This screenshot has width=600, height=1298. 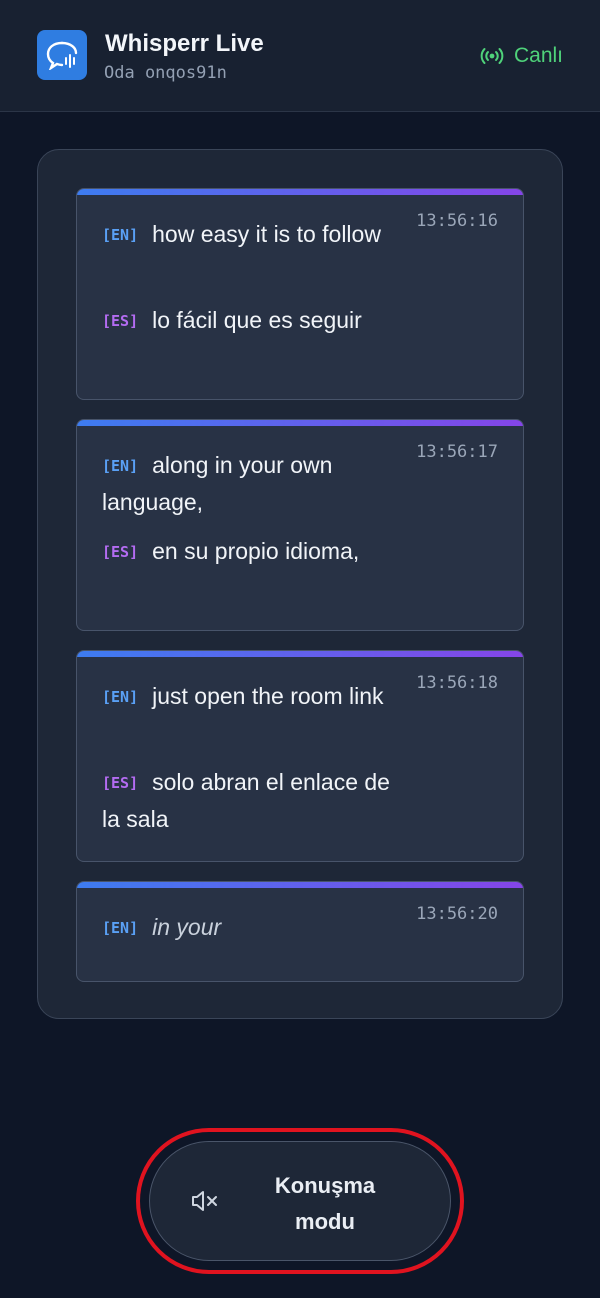 What do you see at coordinates (457, 683) in the screenshot?
I see `message-time: 13:56:18` at bounding box center [457, 683].